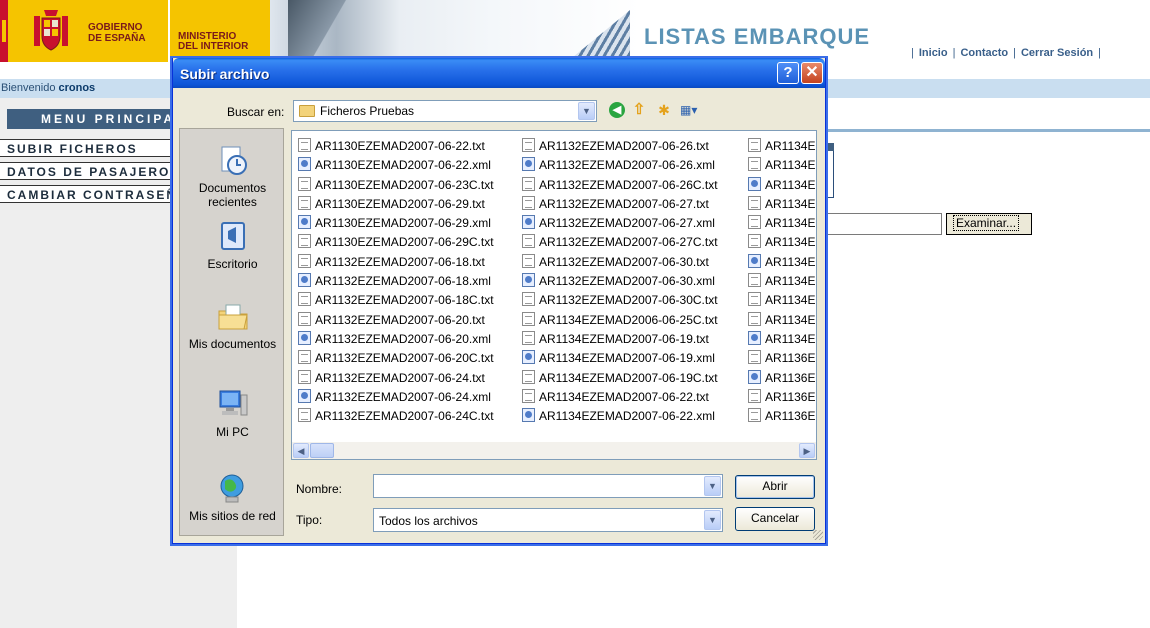 This screenshot has width=1150, height=628. What do you see at coordinates (445, 111) in the screenshot?
I see `lookin-select: Ficheros Pruebas ▼` at bounding box center [445, 111].